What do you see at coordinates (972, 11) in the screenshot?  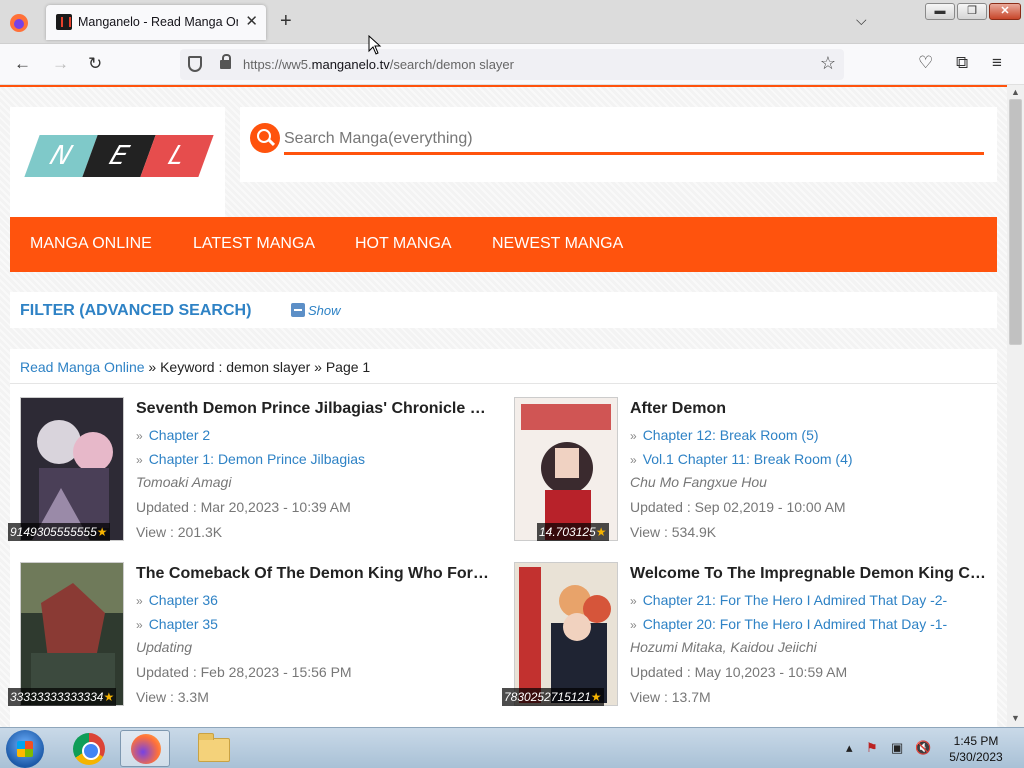 I see `window-maximize-button: ❐` at bounding box center [972, 11].